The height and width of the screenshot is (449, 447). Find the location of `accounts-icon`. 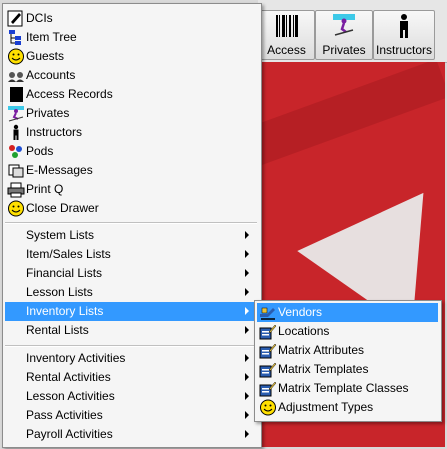

accounts-icon is located at coordinates (16, 75).